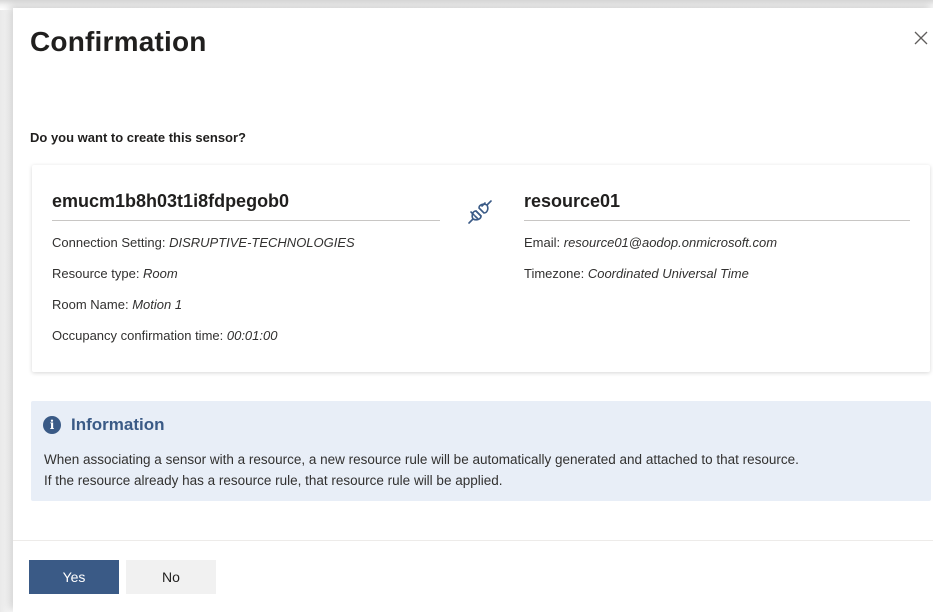 This screenshot has width=933, height=612. I want to click on information-header: i Information, so click(104, 425).